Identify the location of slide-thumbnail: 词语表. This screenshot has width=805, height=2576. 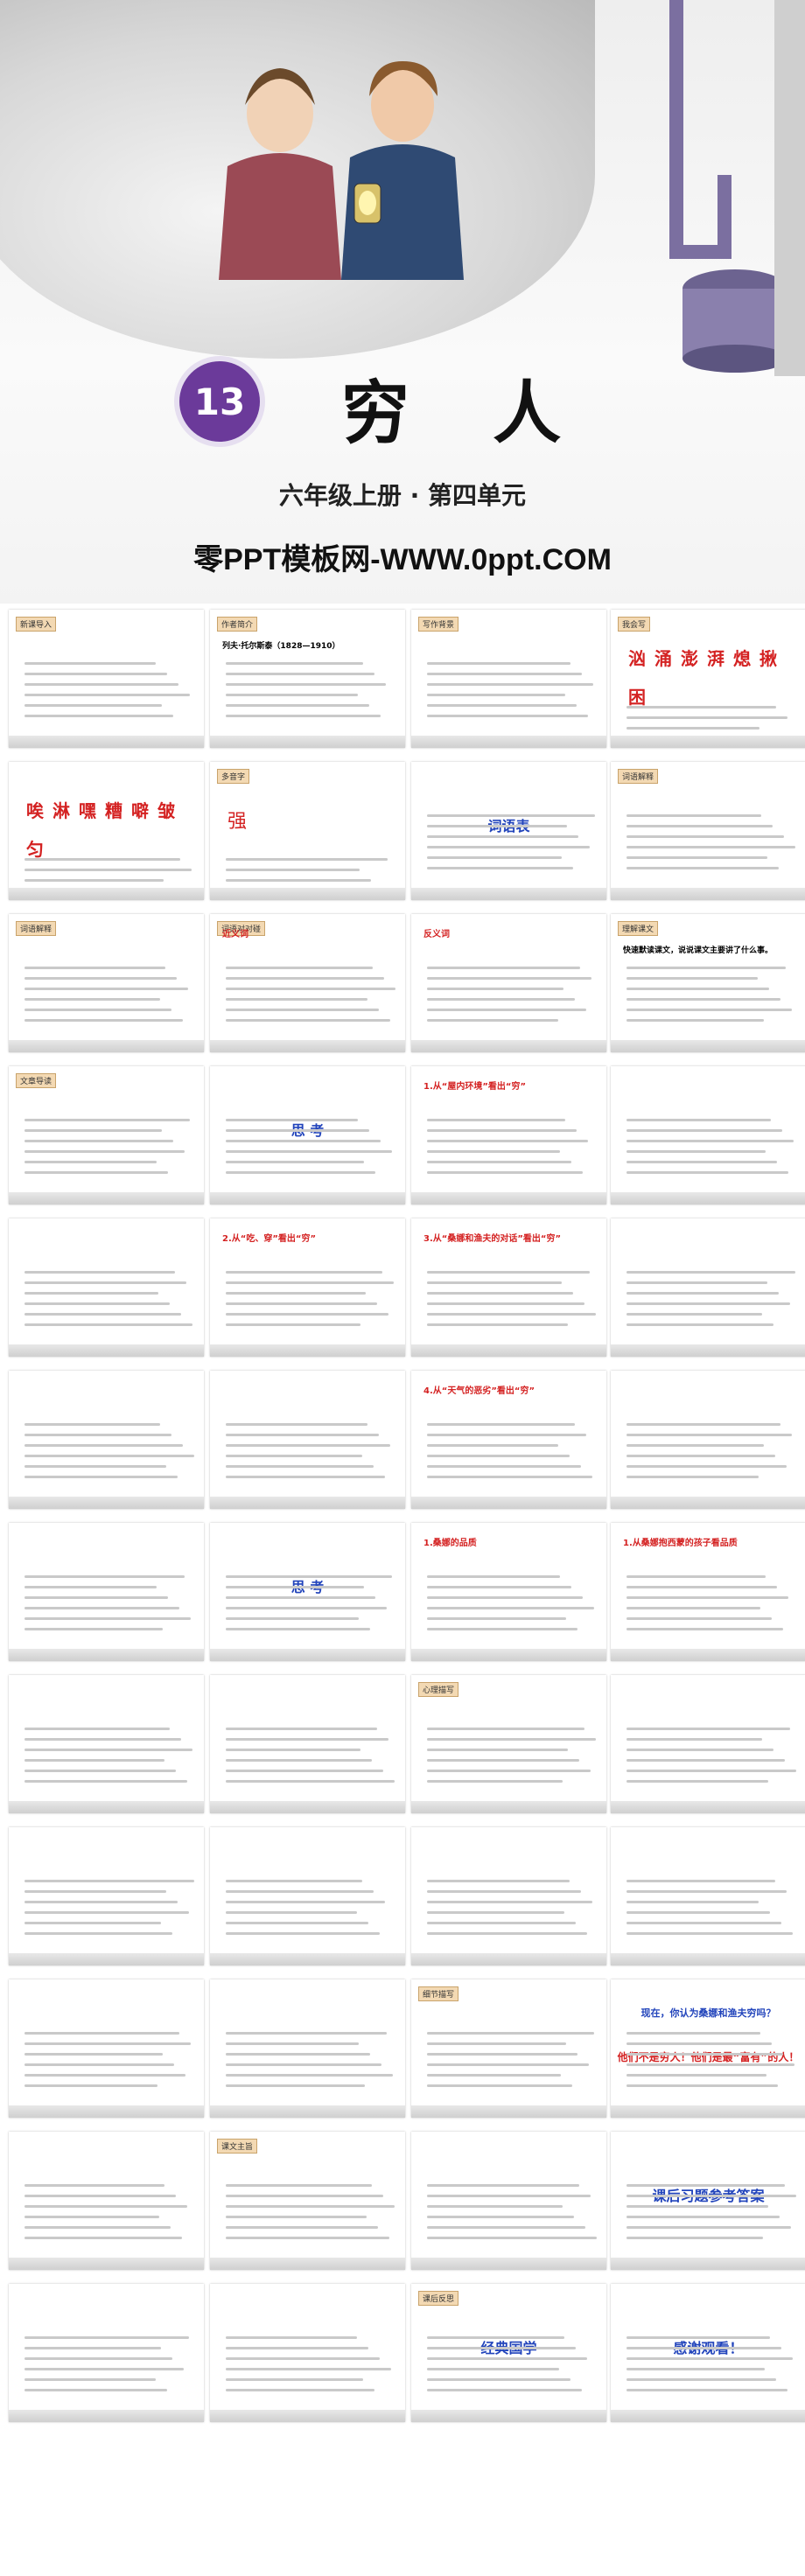
(508, 831).